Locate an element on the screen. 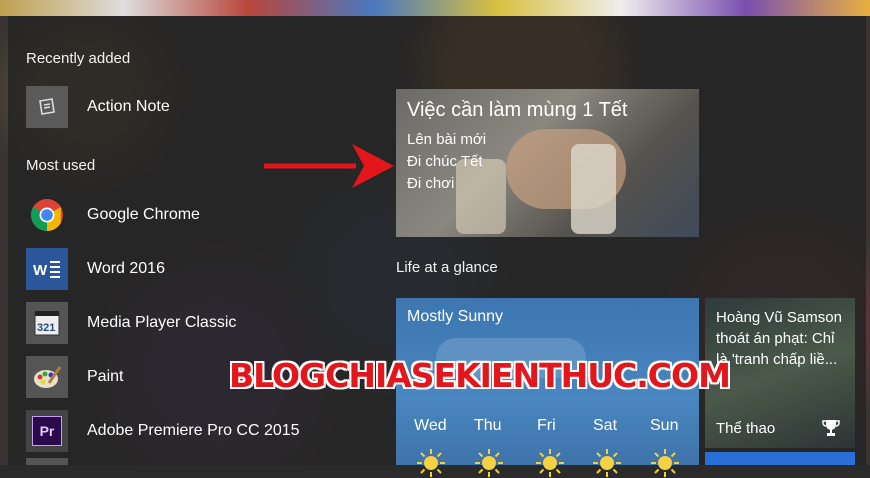  forecast-day: Fri is located at coordinates (546, 425).